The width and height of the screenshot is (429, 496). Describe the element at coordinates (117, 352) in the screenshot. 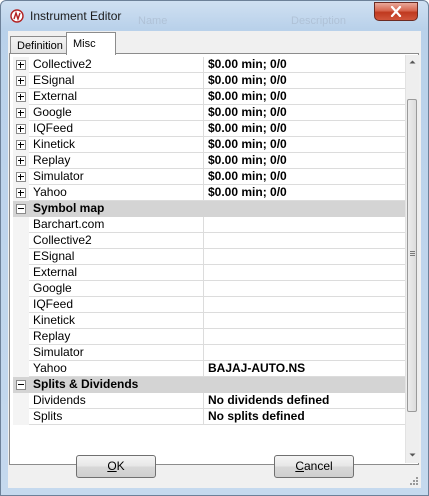

I see `property-name: Simulator` at that location.